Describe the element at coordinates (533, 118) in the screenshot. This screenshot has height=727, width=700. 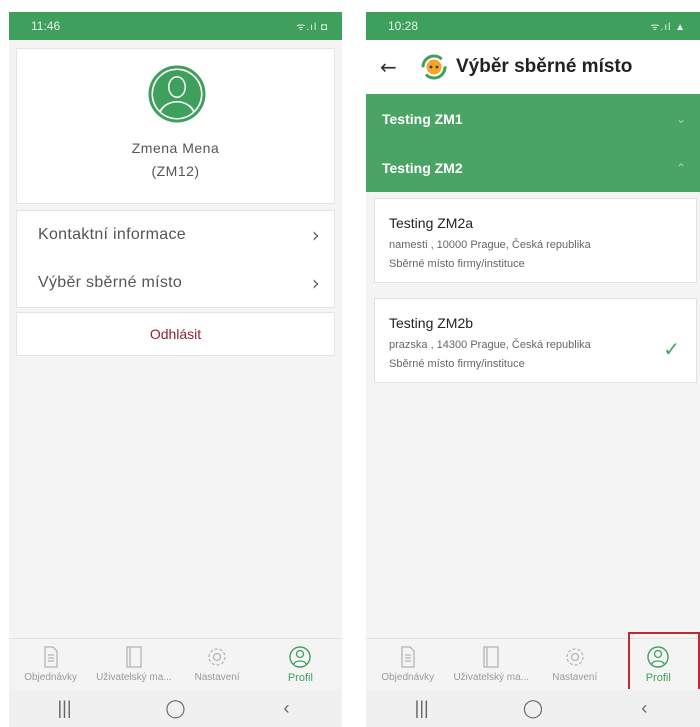
I see `group-header-zm1: Testing ZM1 ⌄` at that location.